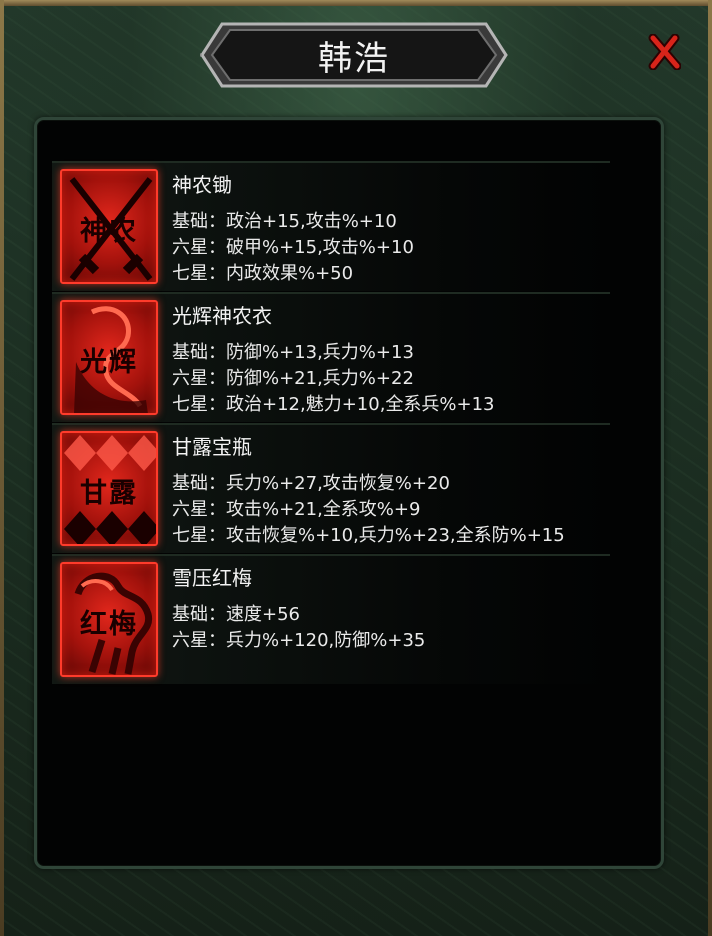  What do you see at coordinates (109, 362) in the screenshot?
I see `item-icon-text: 光辉` at bounding box center [109, 362].